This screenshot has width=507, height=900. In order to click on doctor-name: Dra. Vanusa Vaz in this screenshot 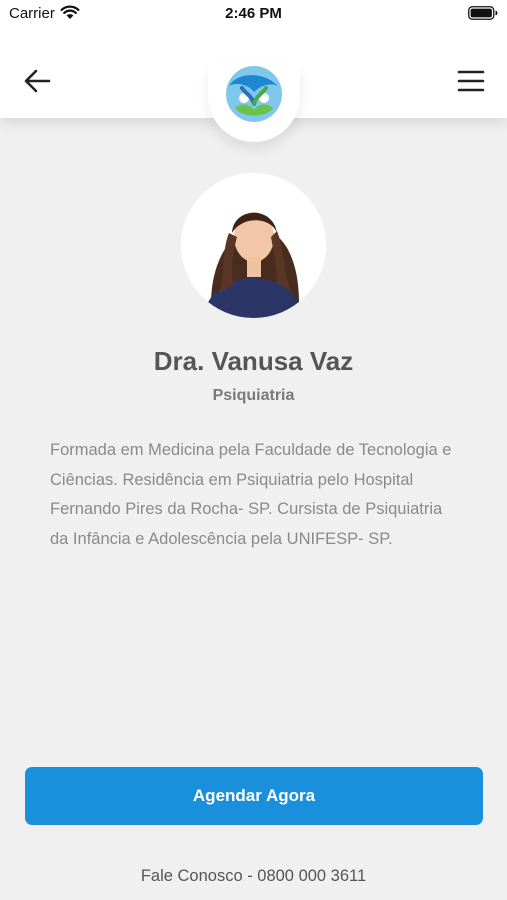, I will do `click(253, 361)`.